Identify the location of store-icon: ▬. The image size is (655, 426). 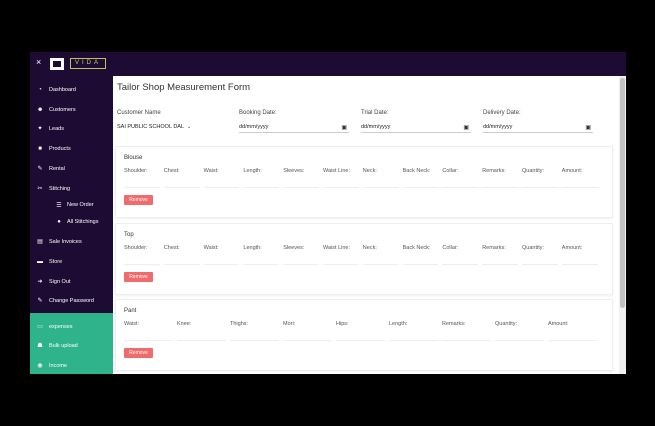
(40, 262).